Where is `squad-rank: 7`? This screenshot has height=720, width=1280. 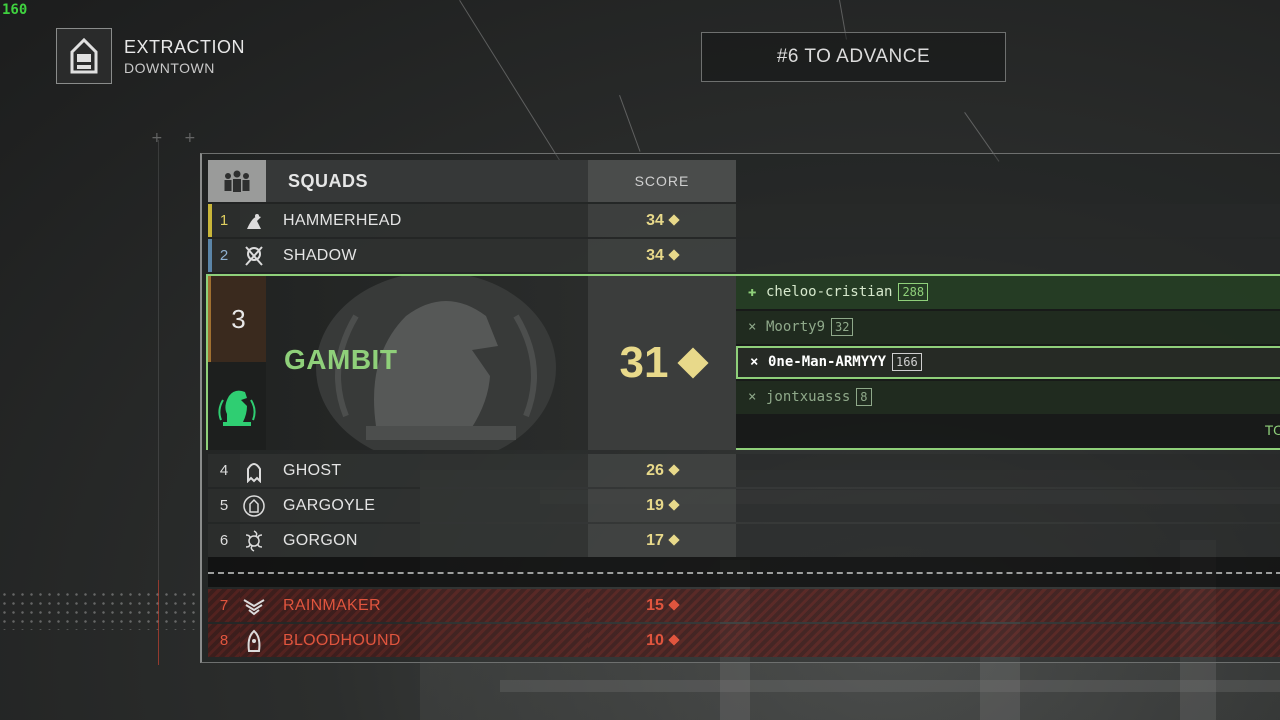
squad-rank: 7 is located at coordinates (224, 605).